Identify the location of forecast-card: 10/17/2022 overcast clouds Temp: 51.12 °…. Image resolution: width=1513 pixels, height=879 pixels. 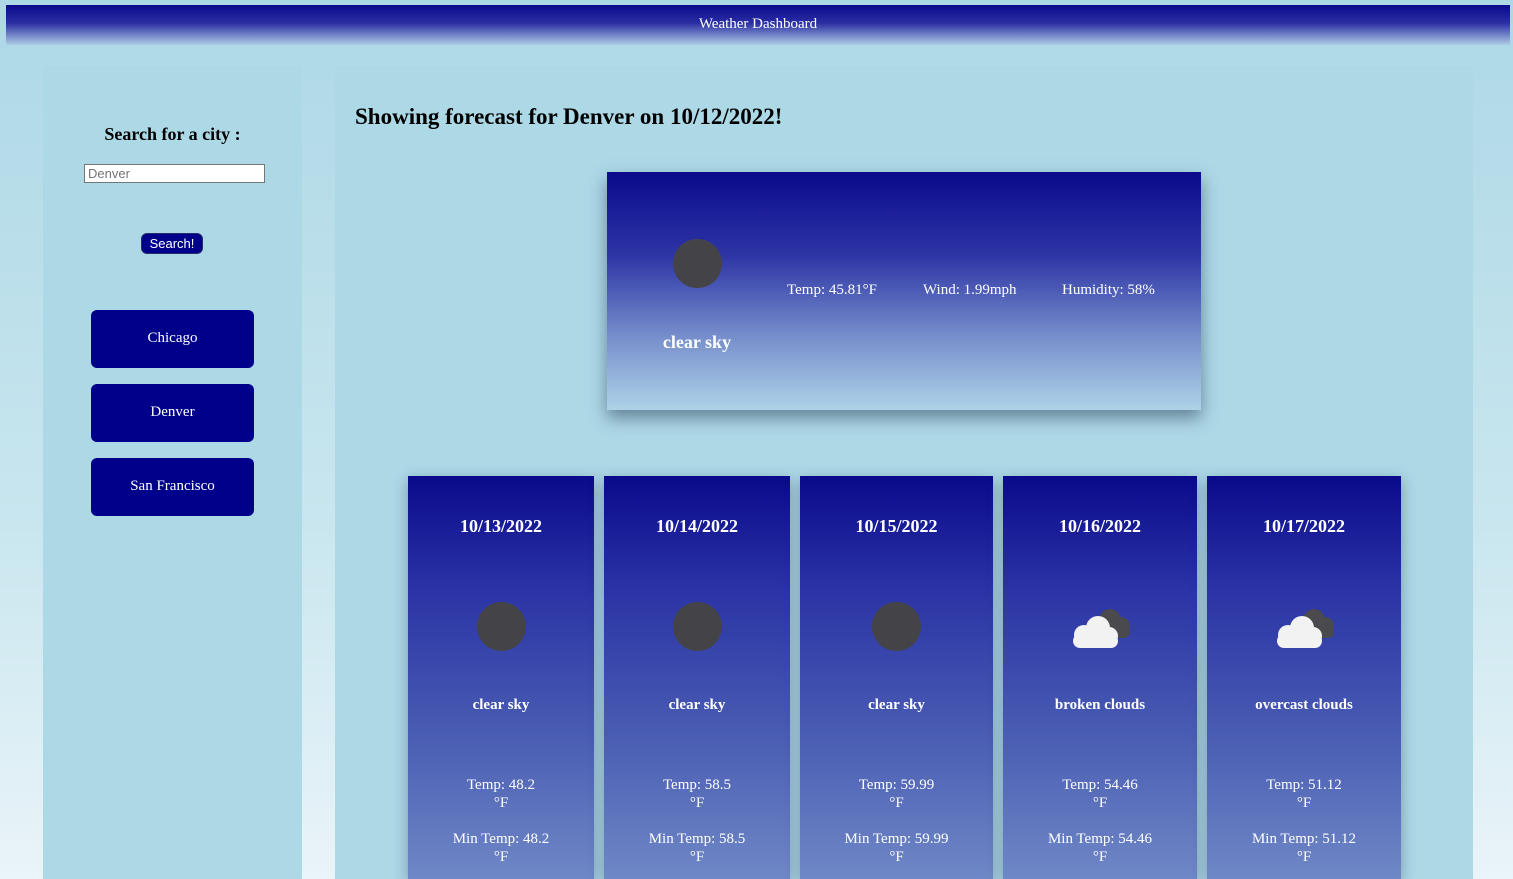
(1304, 677).